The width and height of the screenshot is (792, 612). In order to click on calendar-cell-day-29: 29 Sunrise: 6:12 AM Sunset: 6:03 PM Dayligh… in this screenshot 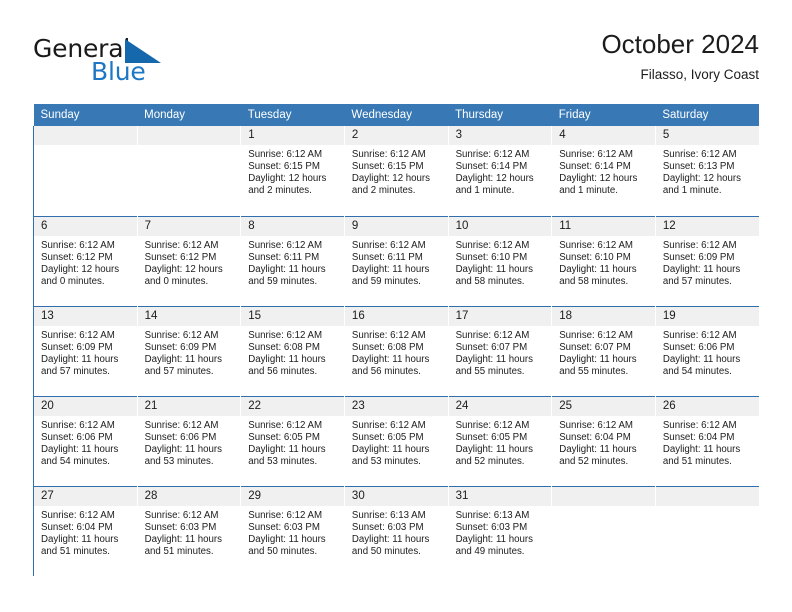, I will do `click(292, 530)`.